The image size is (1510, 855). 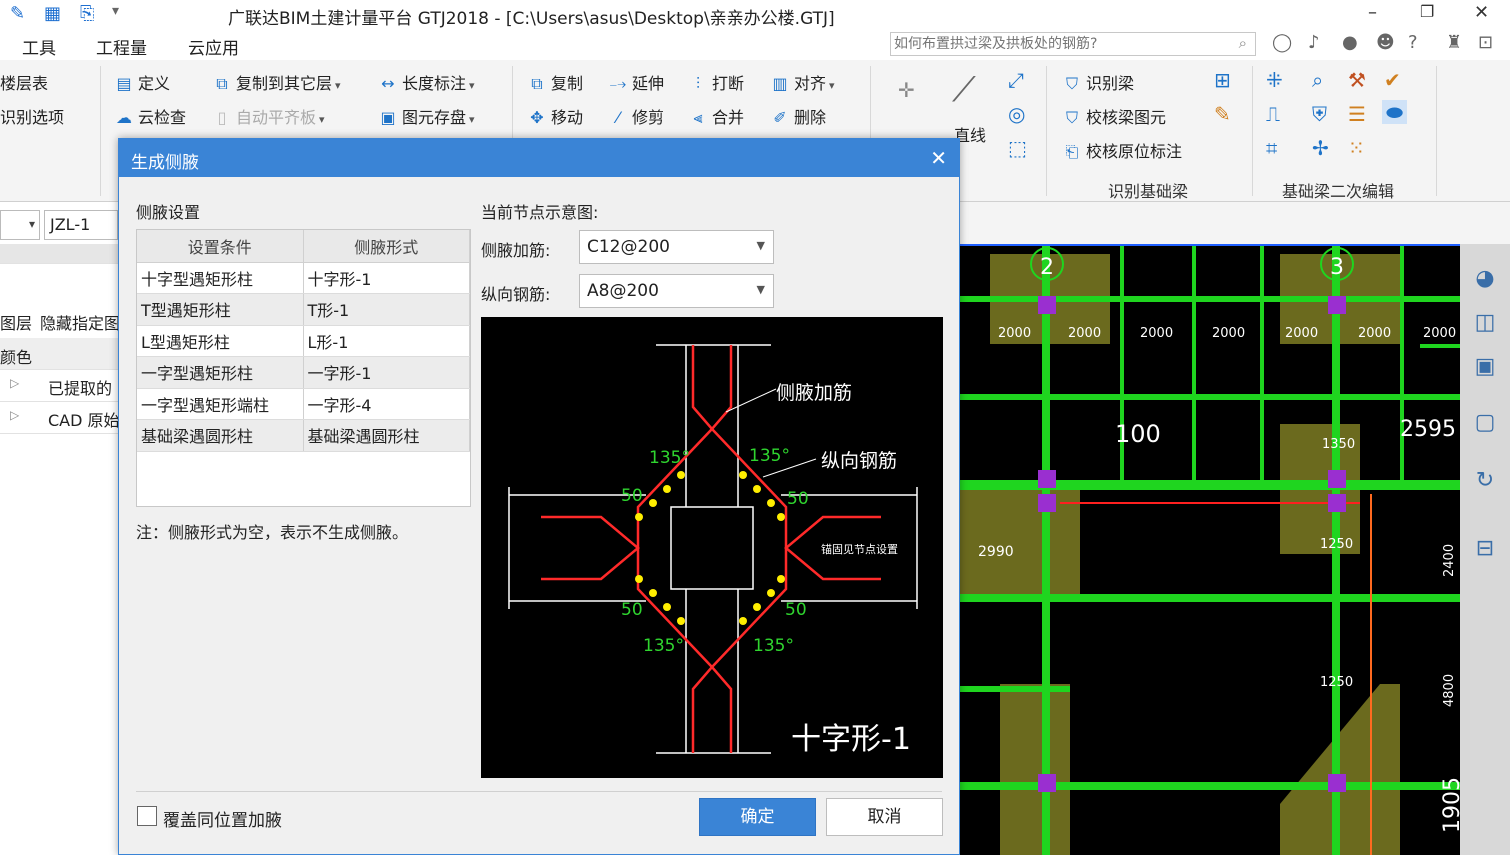 What do you see at coordinates (1319, 114) in the screenshot?
I see `shield-icon: ⛨` at bounding box center [1319, 114].